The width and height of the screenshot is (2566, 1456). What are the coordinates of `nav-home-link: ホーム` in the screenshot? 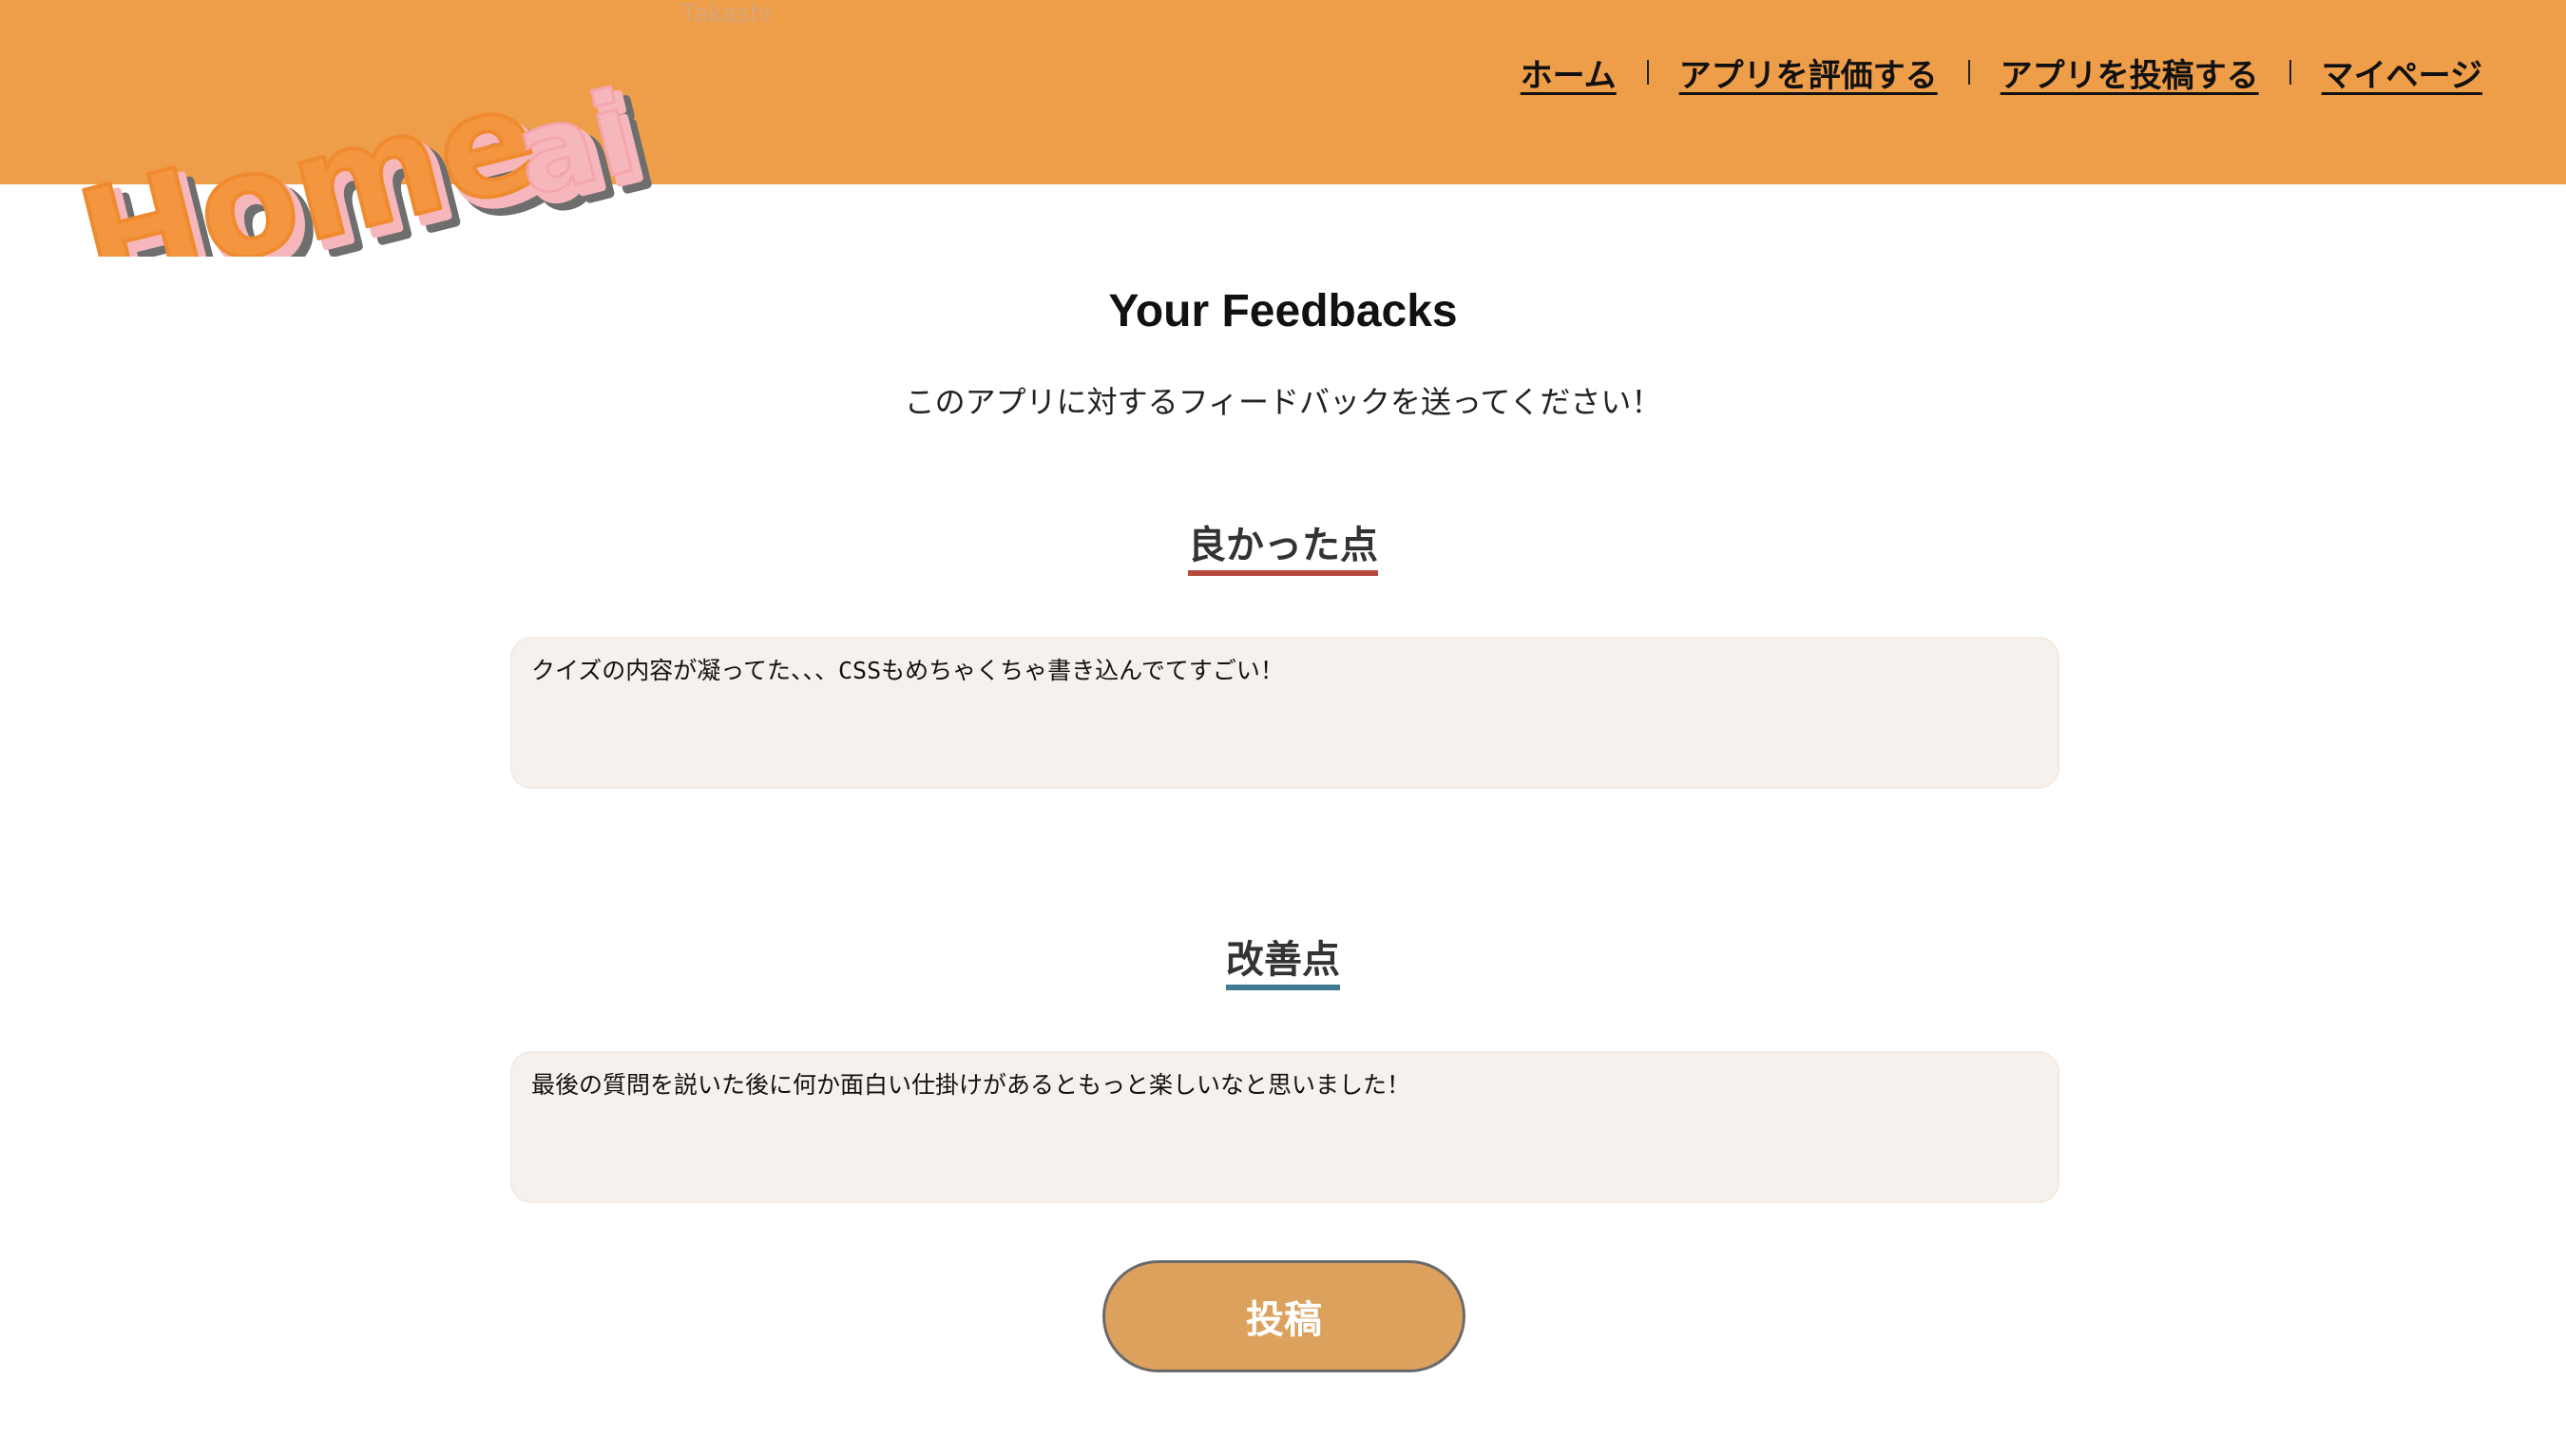 It's located at (1569, 72).